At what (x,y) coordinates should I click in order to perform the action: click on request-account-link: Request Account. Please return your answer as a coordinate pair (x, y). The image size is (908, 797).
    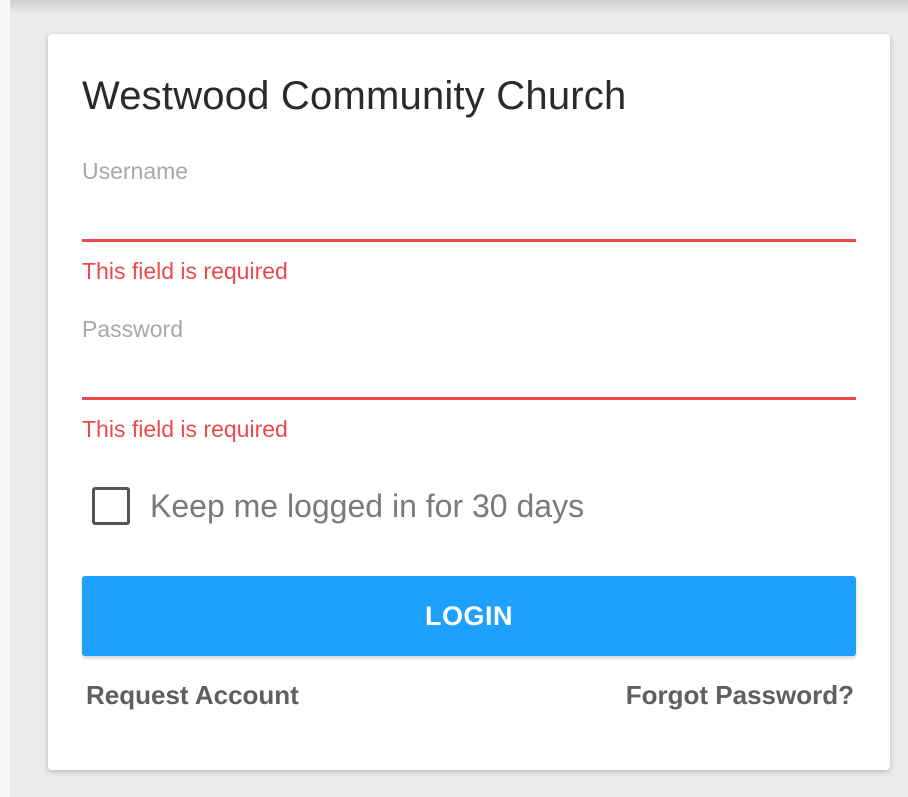
    Looking at the image, I should click on (192, 695).